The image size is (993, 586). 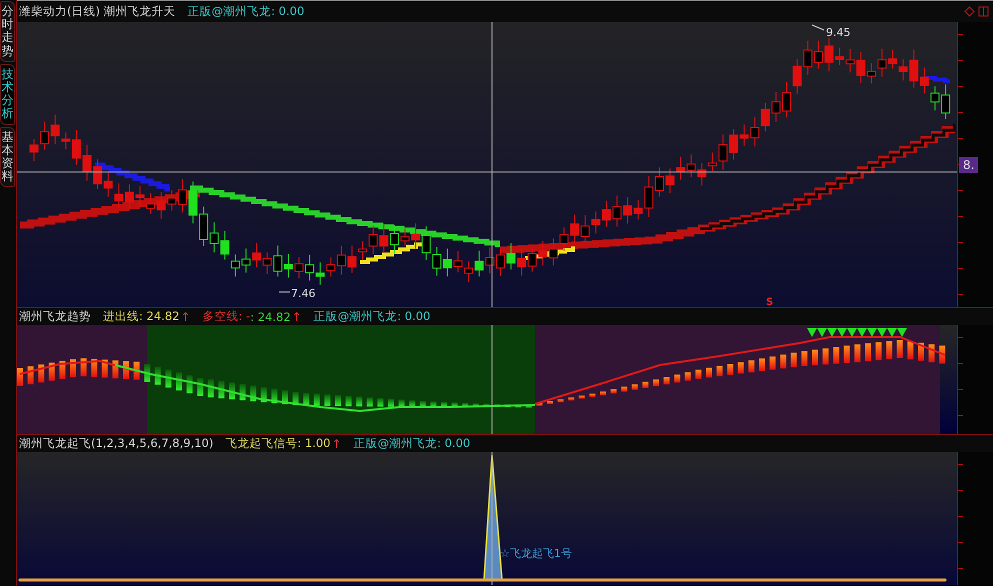 I want to click on diamond-icon, so click(x=969, y=11).